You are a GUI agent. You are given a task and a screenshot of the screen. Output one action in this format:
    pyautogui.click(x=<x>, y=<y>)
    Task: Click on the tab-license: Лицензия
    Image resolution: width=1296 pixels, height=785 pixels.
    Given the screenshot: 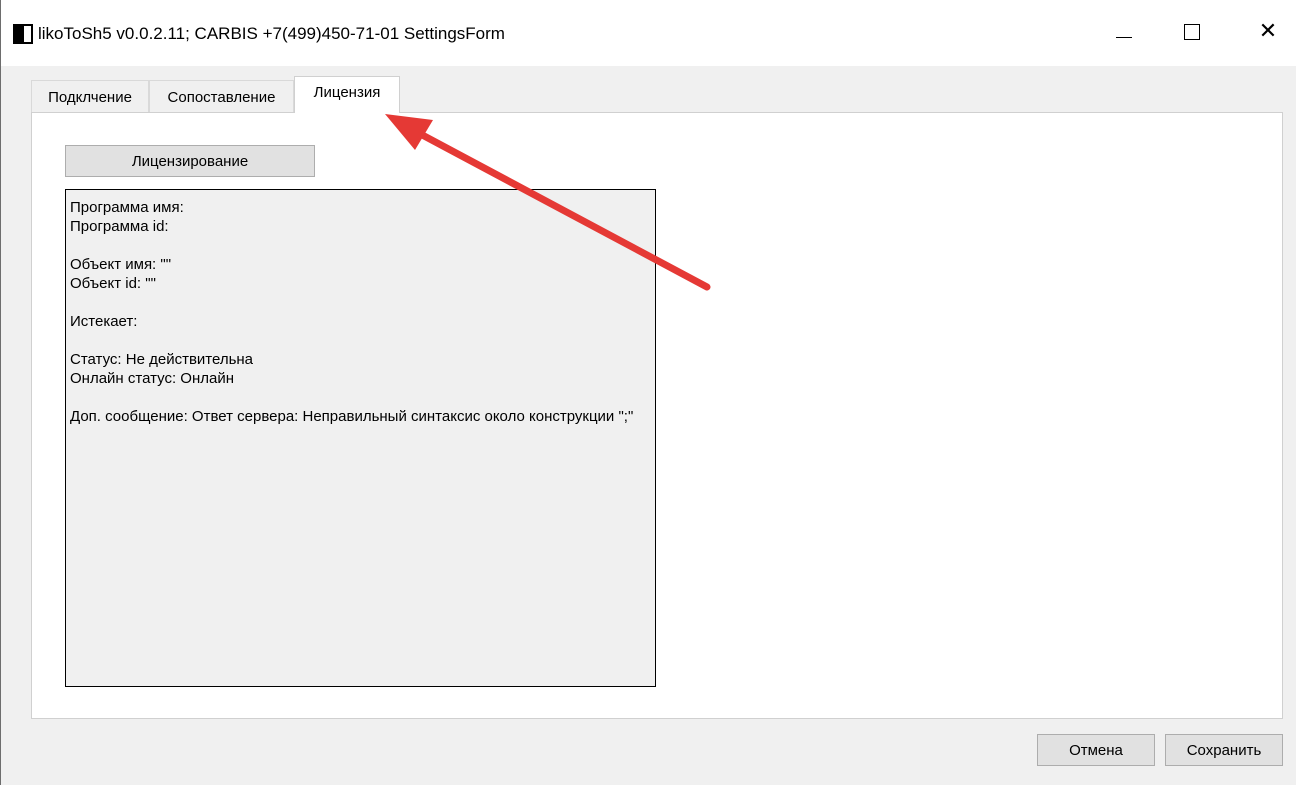 What is the action you would take?
    pyautogui.click(x=347, y=94)
    